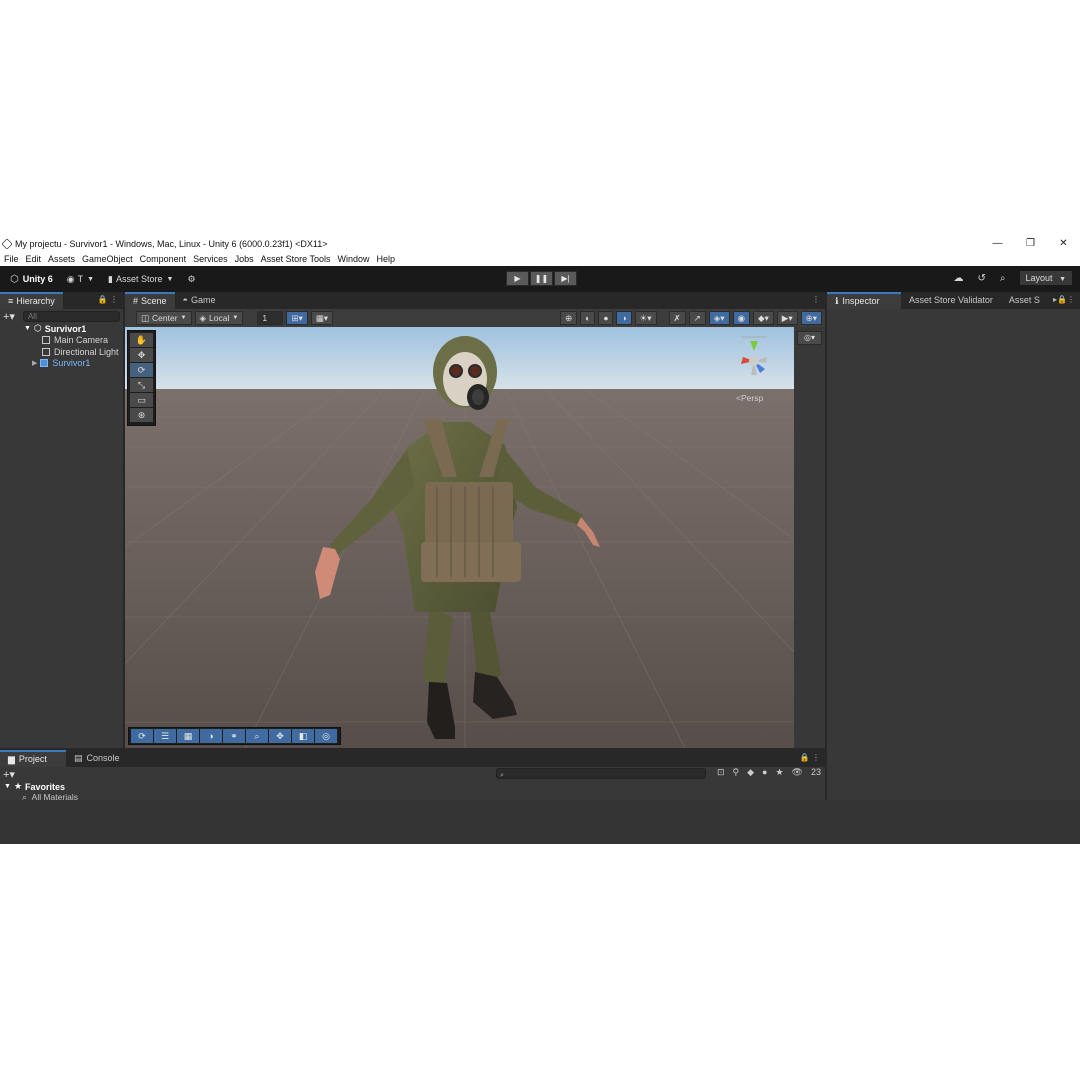 Image resolution: width=1080 pixels, height=1080 pixels. I want to click on star-icon: ★, so click(779, 772).